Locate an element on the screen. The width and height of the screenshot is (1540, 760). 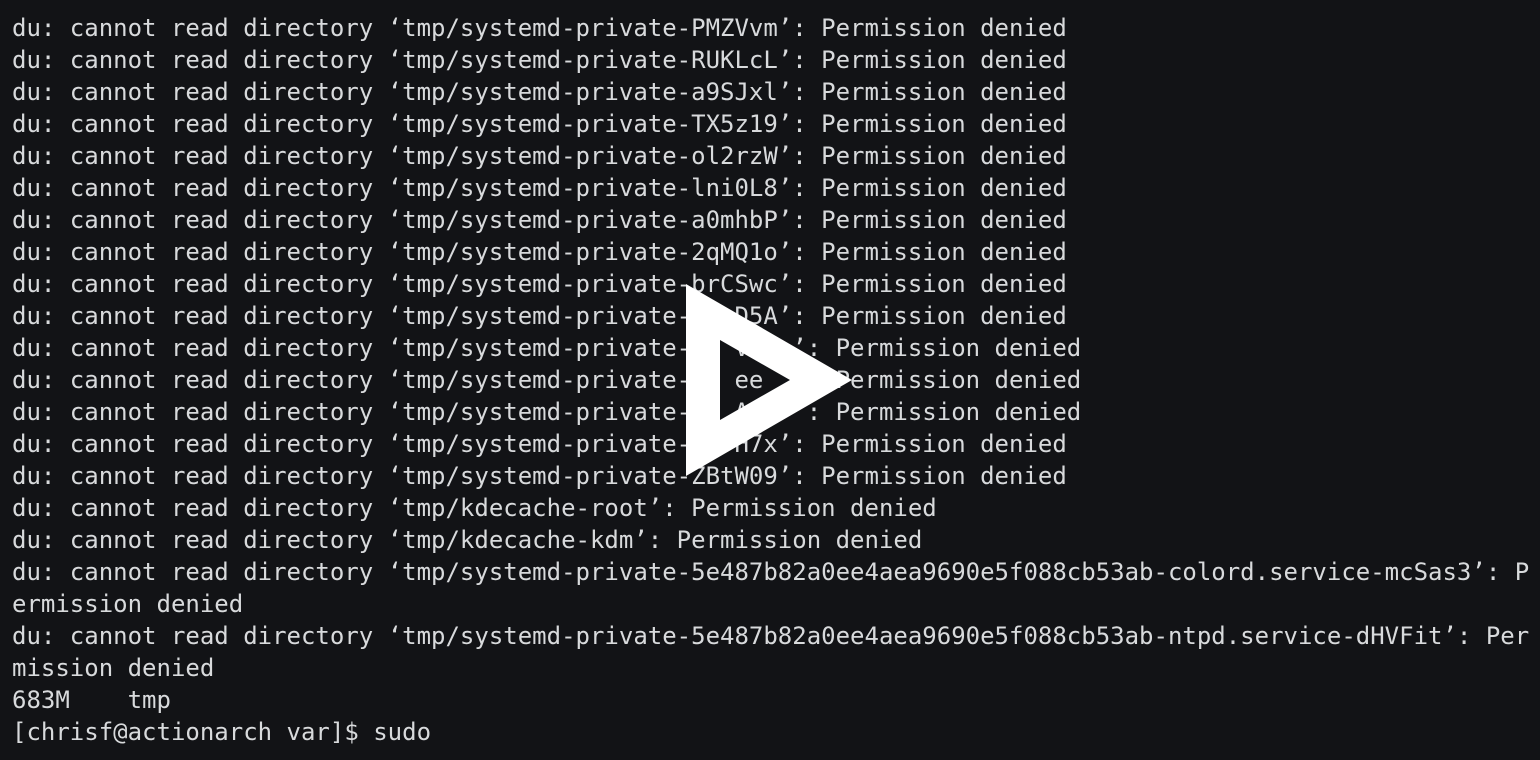
terminal-line: ermission denied is located at coordinates (128, 604).